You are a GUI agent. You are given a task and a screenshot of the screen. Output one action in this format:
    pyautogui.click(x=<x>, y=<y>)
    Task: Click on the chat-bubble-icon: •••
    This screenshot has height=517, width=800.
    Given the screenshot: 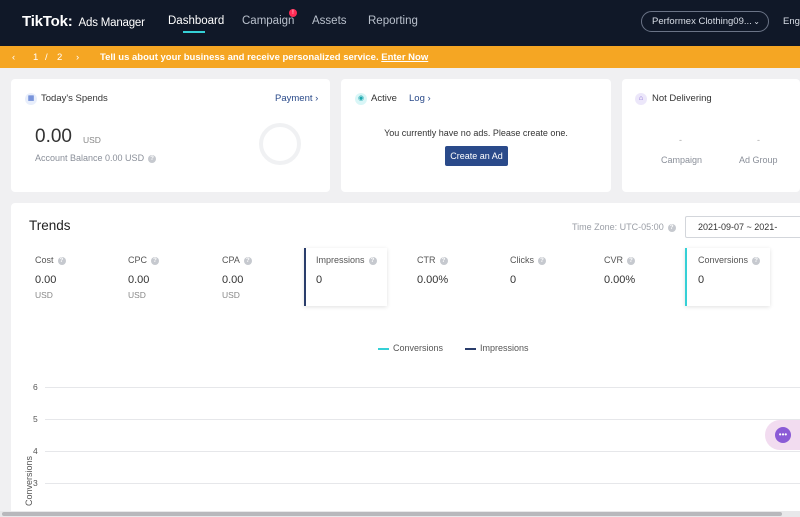 What is the action you would take?
    pyautogui.click(x=783, y=435)
    